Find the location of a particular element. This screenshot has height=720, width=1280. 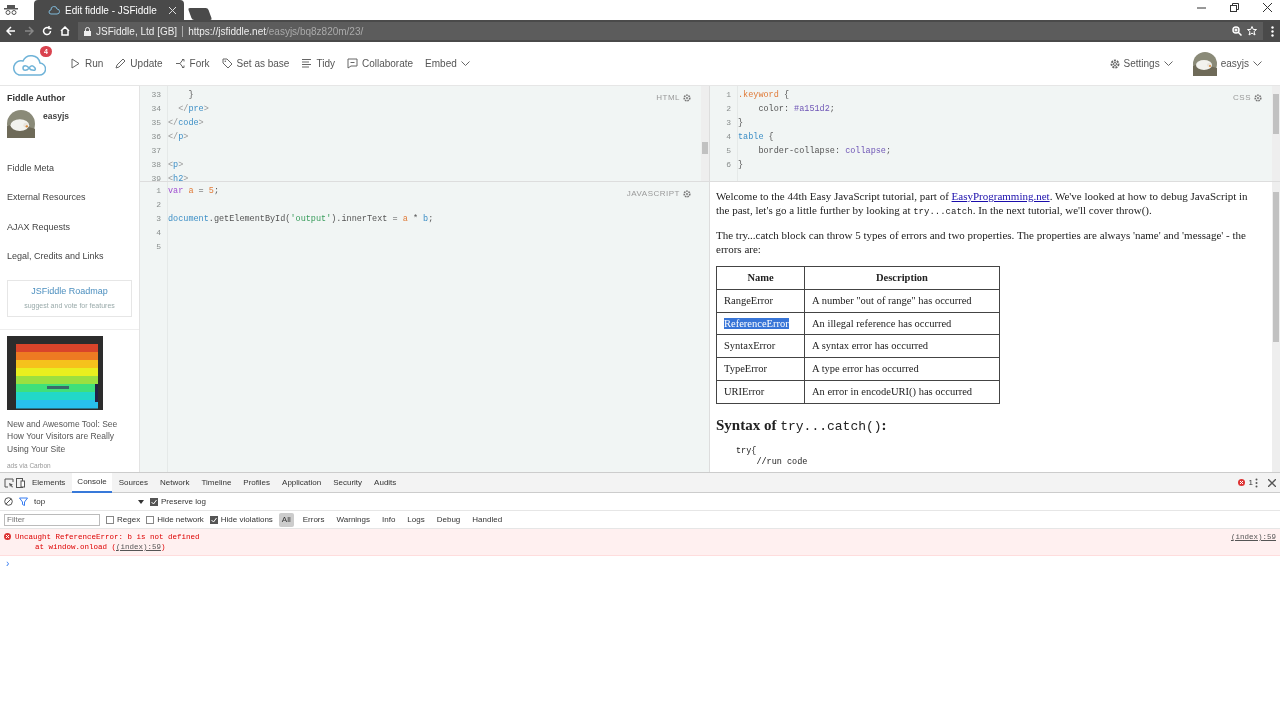

code-line: var a = 5; is located at coordinates (194, 191).